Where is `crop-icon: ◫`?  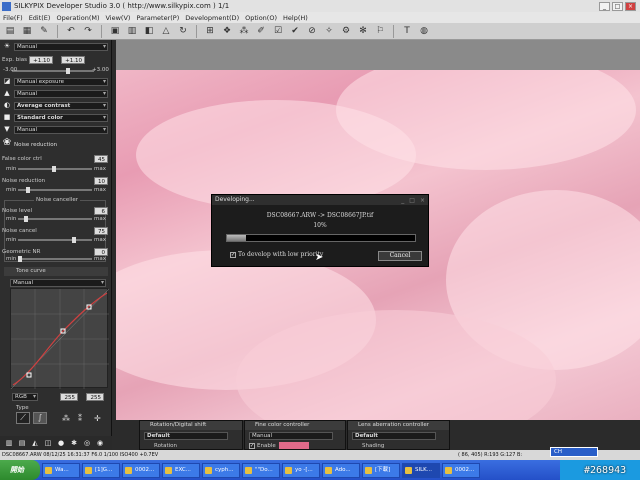
crop-icon: ◫ is located at coordinates (48, 443).